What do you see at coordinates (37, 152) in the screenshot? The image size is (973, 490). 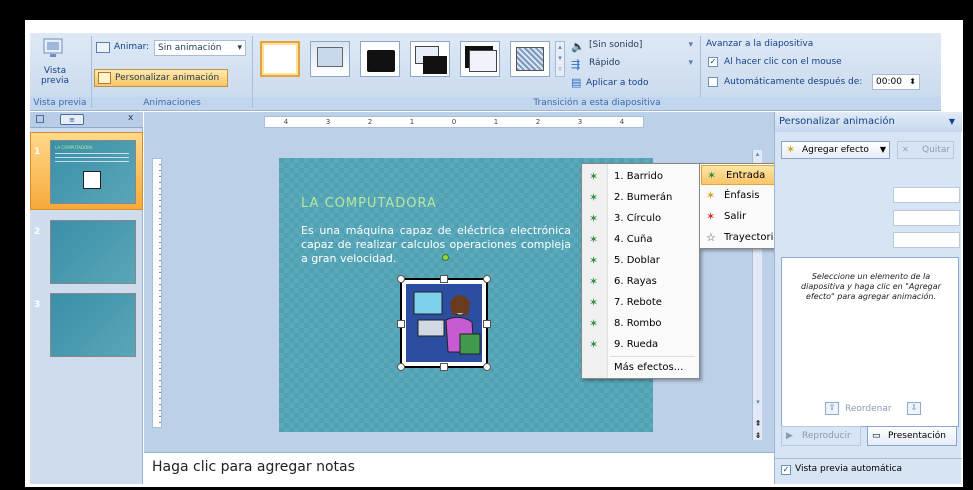 I see `slide-number: 1` at bounding box center [37, 152].